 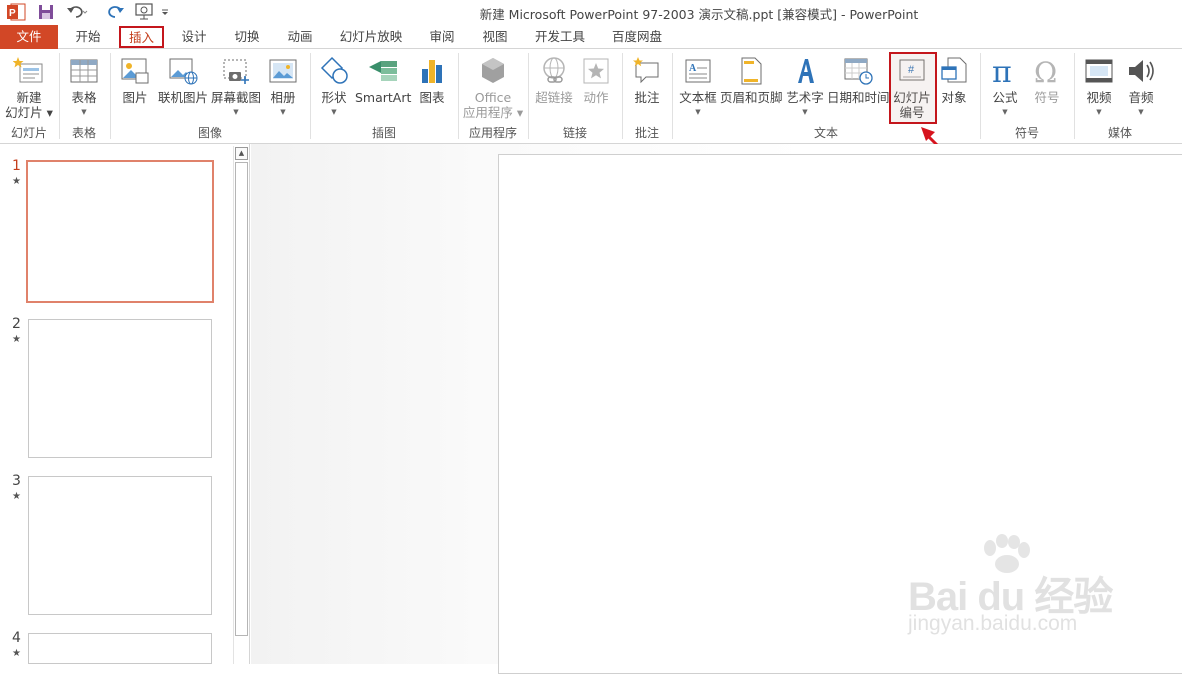 What do you see at coordinates (241, 153) in the screenshot?
I see `scroll-up-icon: ▲` at bounding box center [241, 153].